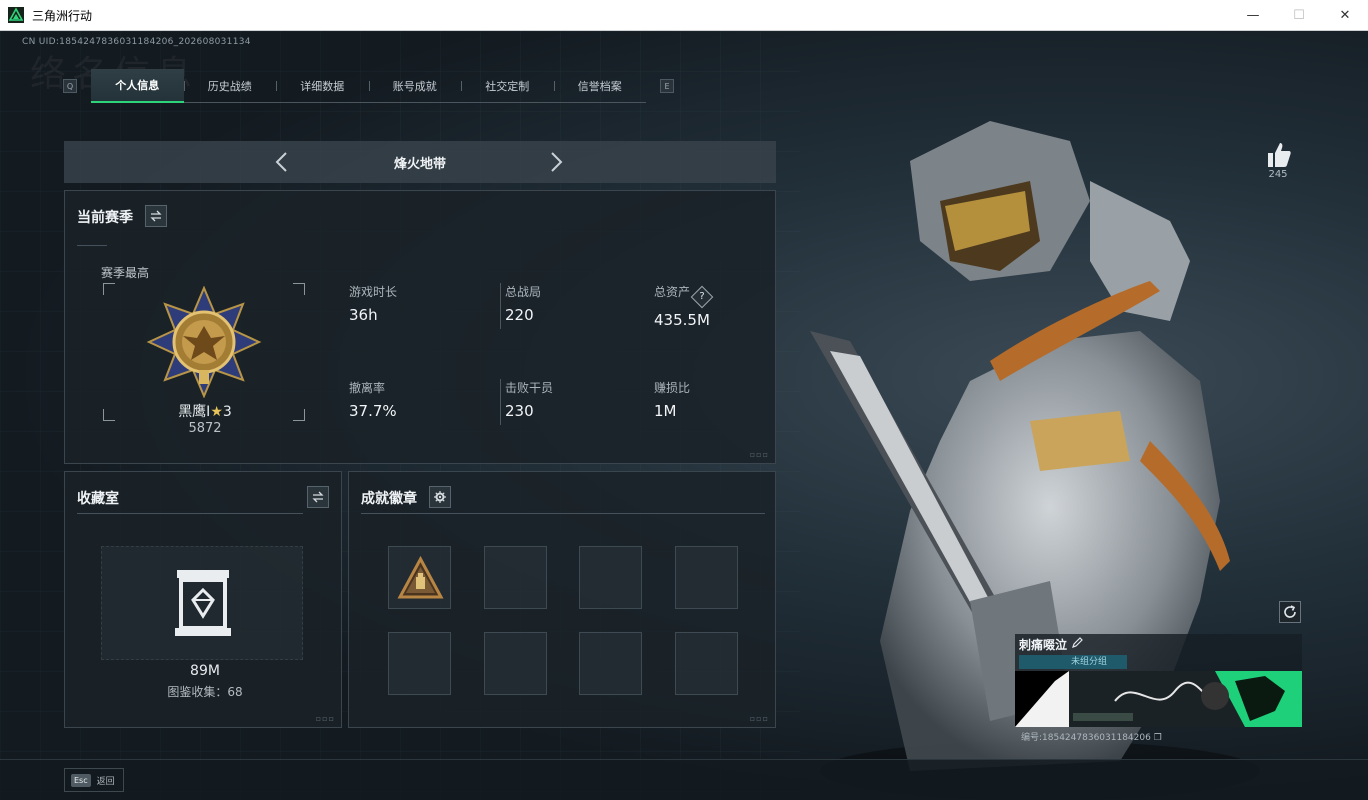 The height and width of the screenshot is (800, 1368). Describe the element at coordinates (529, 388) in the screenshot. I see `stat-label: 击败干员` at that location.